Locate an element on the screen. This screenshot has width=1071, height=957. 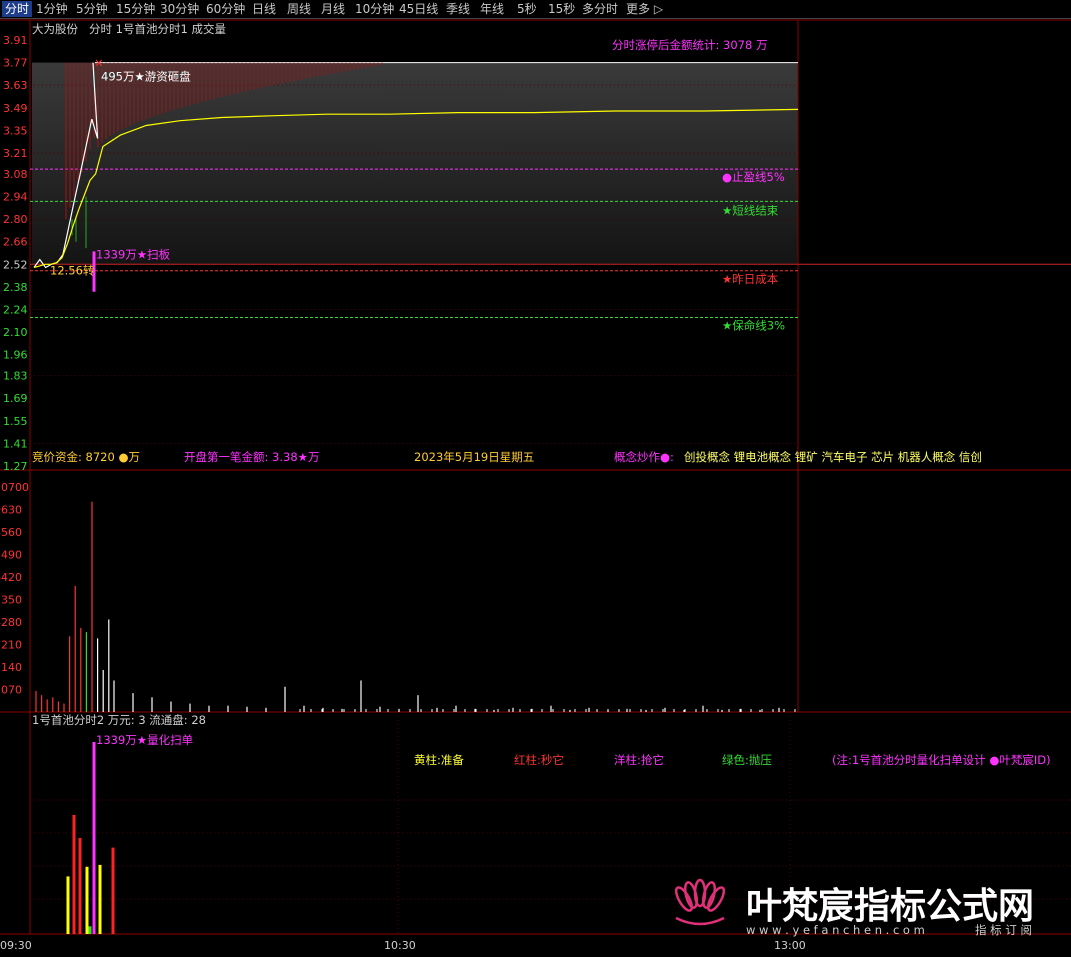
tab-5: 60分钟 is located at coordinates (225, 9).